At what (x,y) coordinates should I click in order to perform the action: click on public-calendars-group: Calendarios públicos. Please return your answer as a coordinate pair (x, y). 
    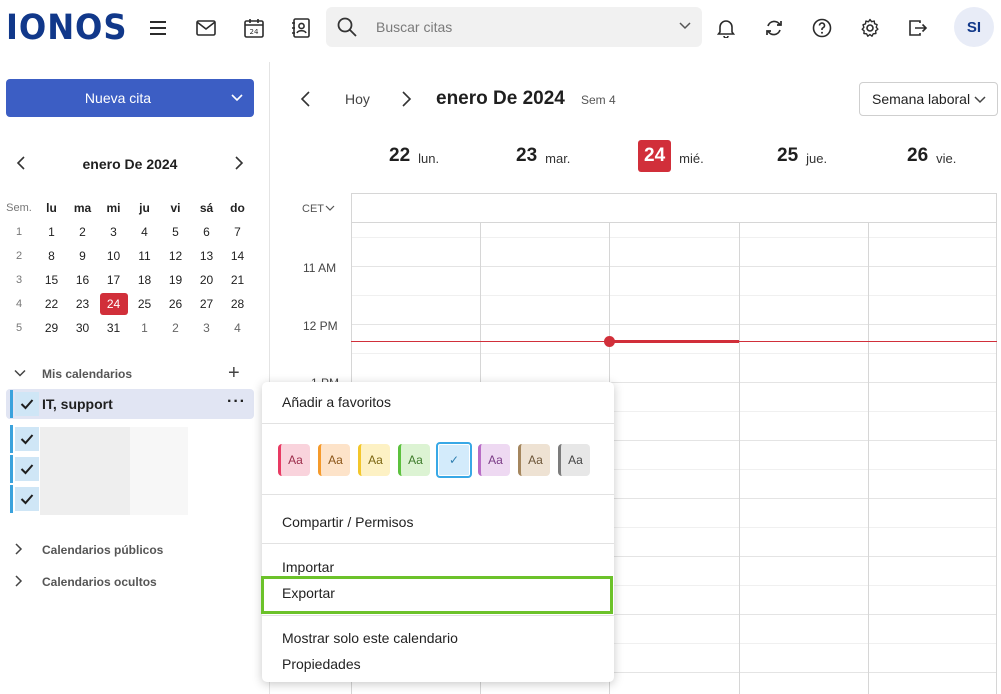
    Looking at the image, I should click on (130, 550).